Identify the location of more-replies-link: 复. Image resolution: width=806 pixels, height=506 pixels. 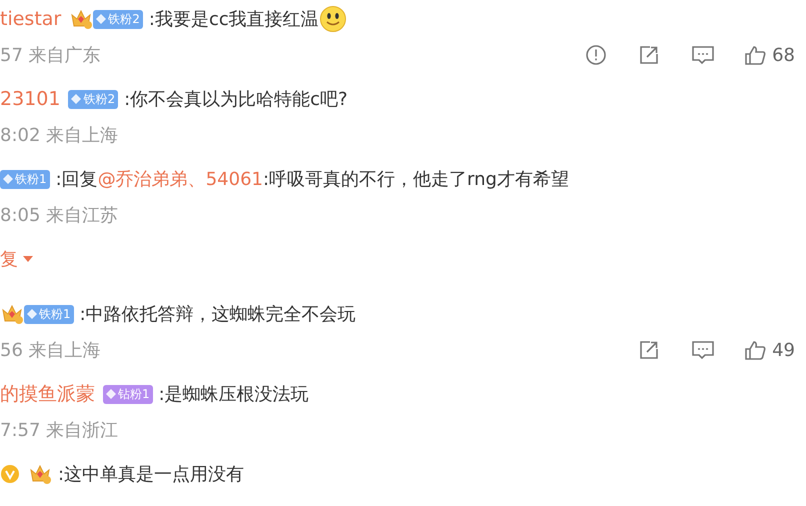
(17, 259).